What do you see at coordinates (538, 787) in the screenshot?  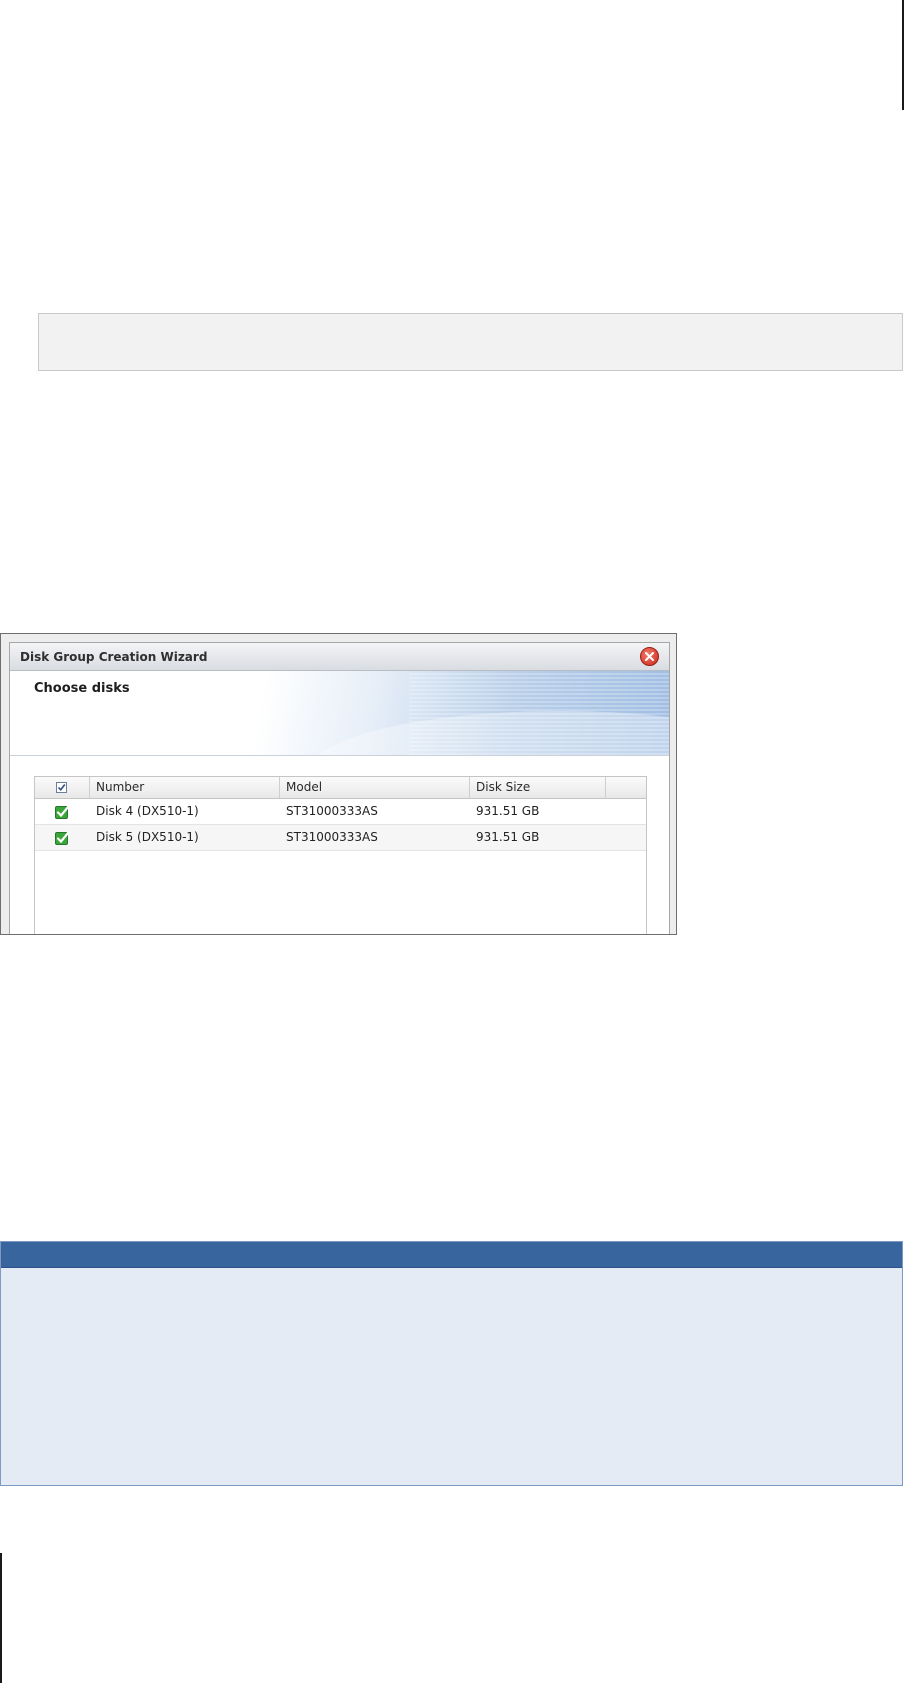 I see `column-header-disk-size: Disk Size` at bounding box center [538, 787].